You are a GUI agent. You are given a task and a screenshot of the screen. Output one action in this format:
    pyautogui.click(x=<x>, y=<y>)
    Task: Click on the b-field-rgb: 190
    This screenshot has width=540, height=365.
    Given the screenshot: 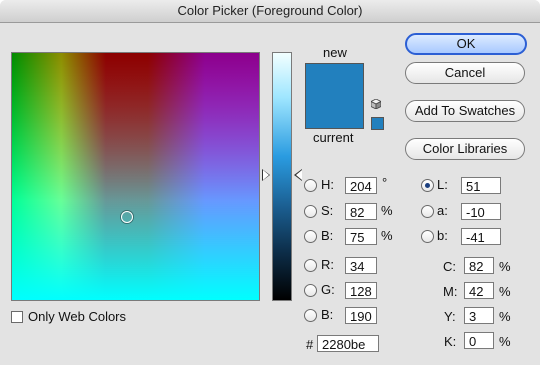 What is the action you would take?
    pyautogui.click(x=361, y=315)
    